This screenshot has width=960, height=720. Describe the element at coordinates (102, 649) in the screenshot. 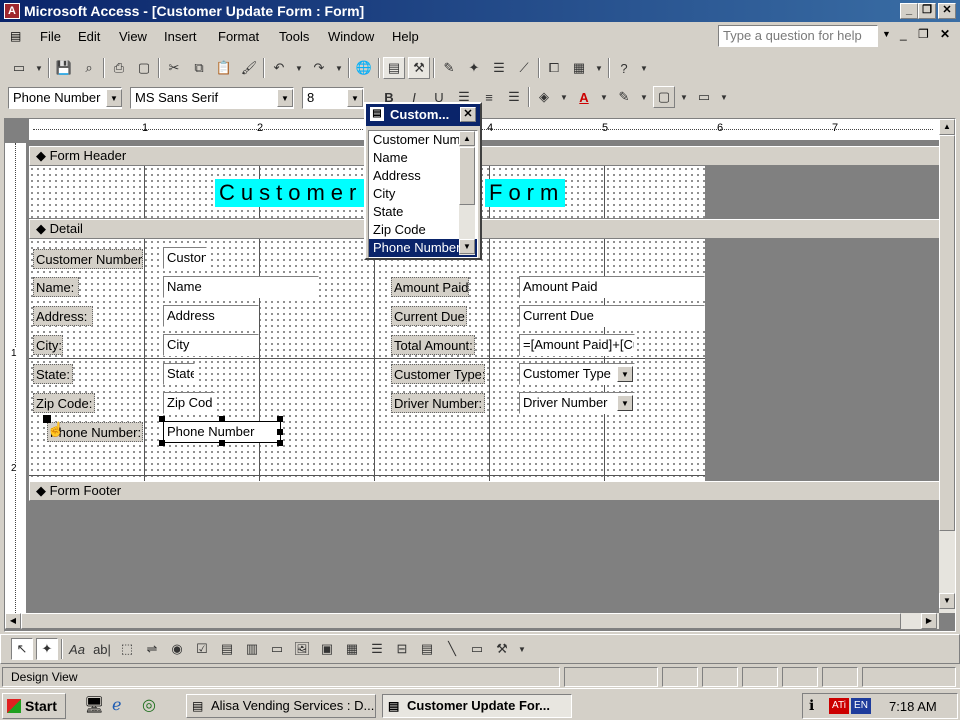

I see `text-box-icon: ab|` at that location.